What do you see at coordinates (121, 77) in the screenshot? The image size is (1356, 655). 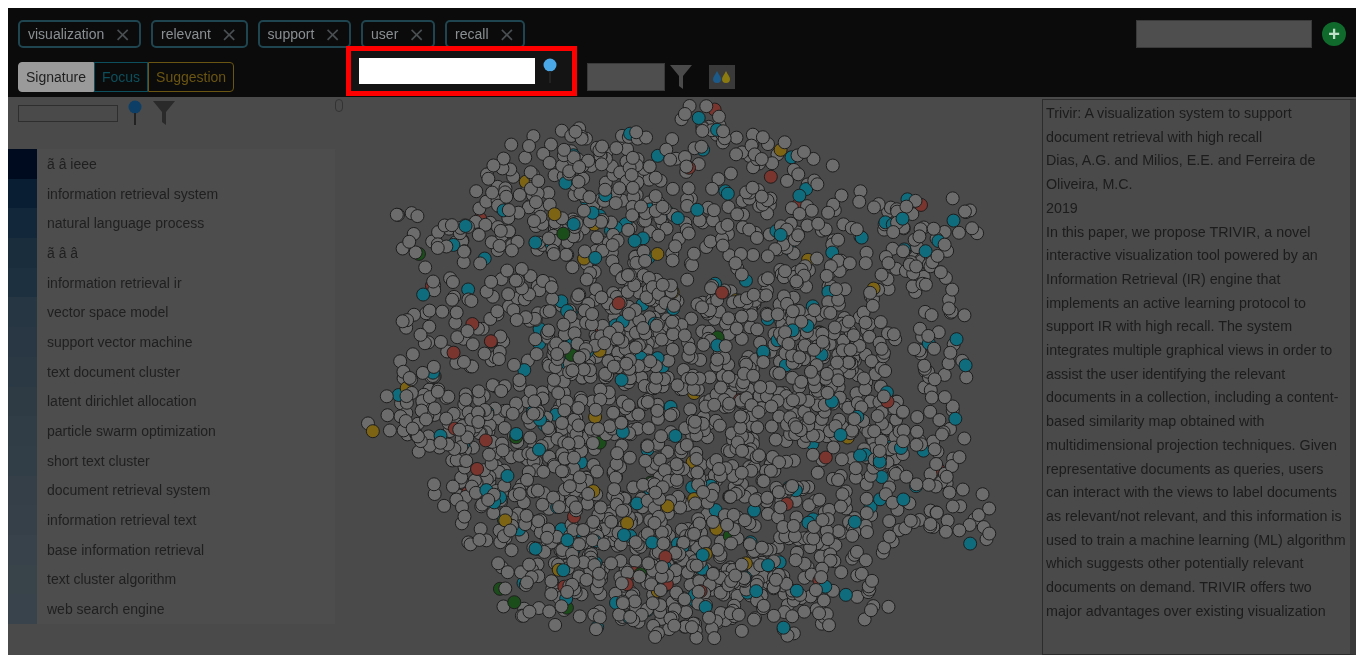 I see `mode-tab: Focus` at bounding box center [121, 77].